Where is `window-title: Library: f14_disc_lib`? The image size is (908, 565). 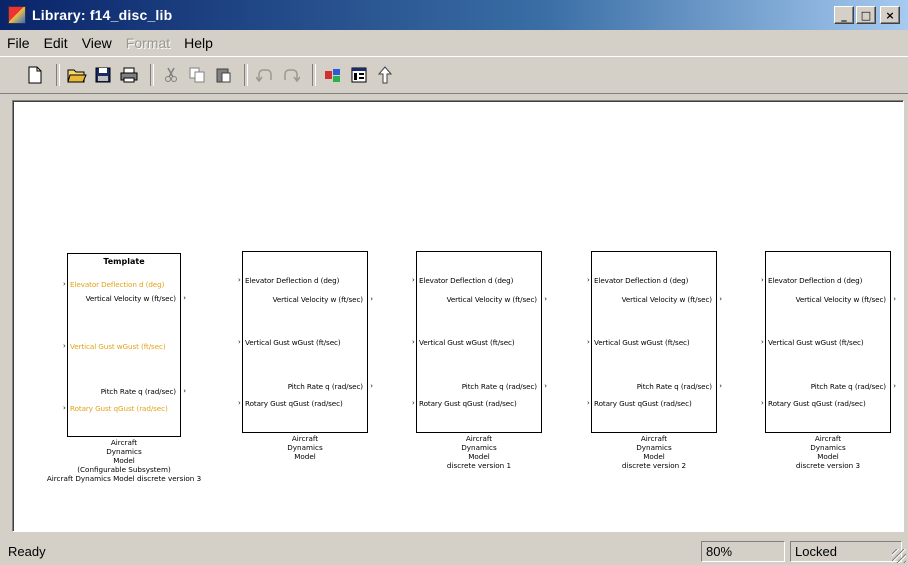
window-title: Library: f14_disc_lib is located at coordinates (102, 15).